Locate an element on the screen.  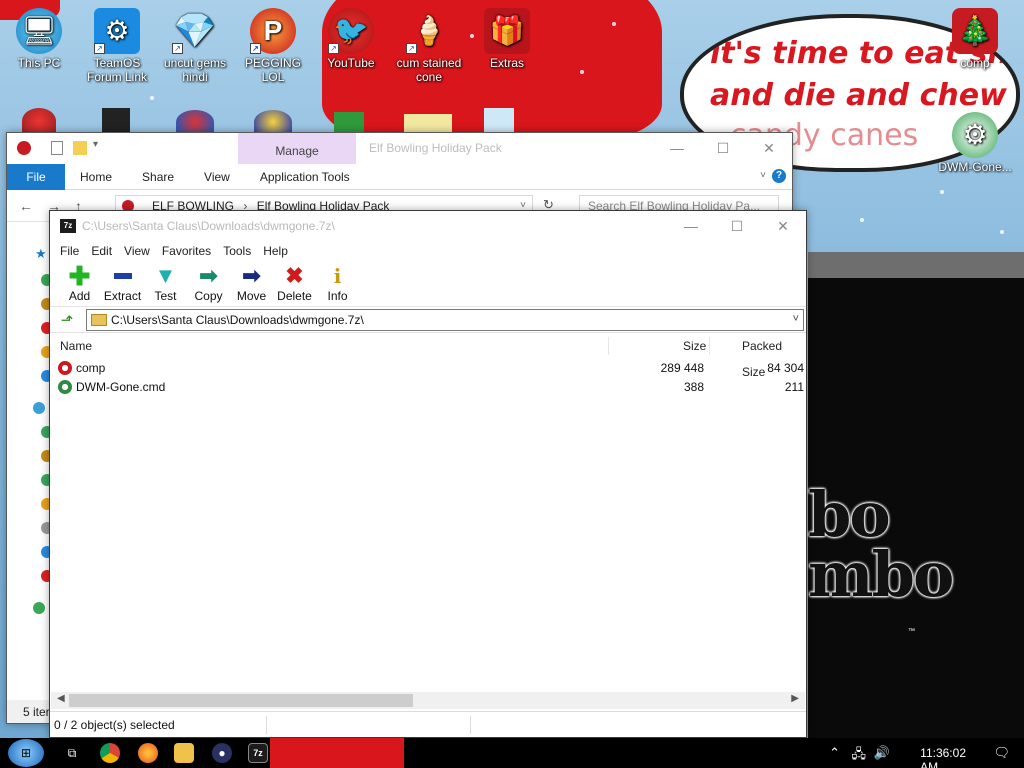
tab-share: Share is located at coordinates (158, 177).